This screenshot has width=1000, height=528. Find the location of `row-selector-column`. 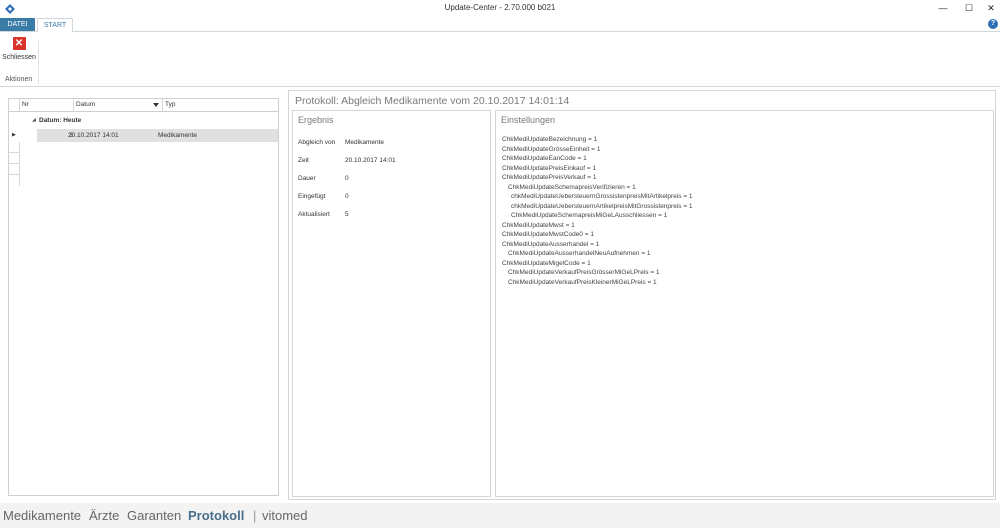

row-selector-column is located at coordinates (14, 164).